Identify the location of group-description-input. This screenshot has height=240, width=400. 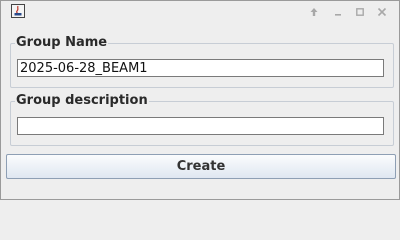
(200, 126).